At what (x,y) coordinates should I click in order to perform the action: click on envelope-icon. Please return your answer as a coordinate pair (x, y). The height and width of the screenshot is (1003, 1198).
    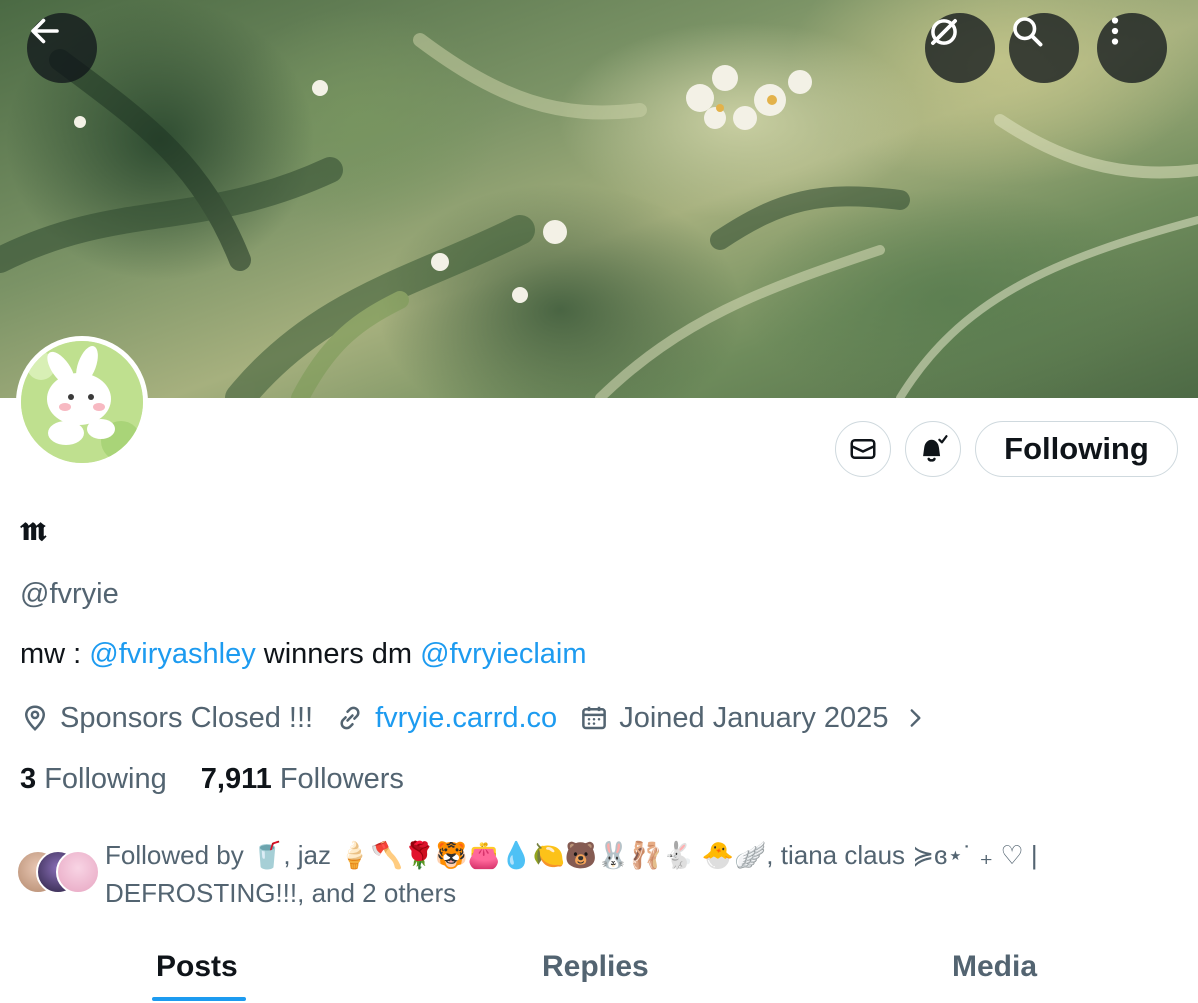
    Looking at the image, I should click on (863, 449).